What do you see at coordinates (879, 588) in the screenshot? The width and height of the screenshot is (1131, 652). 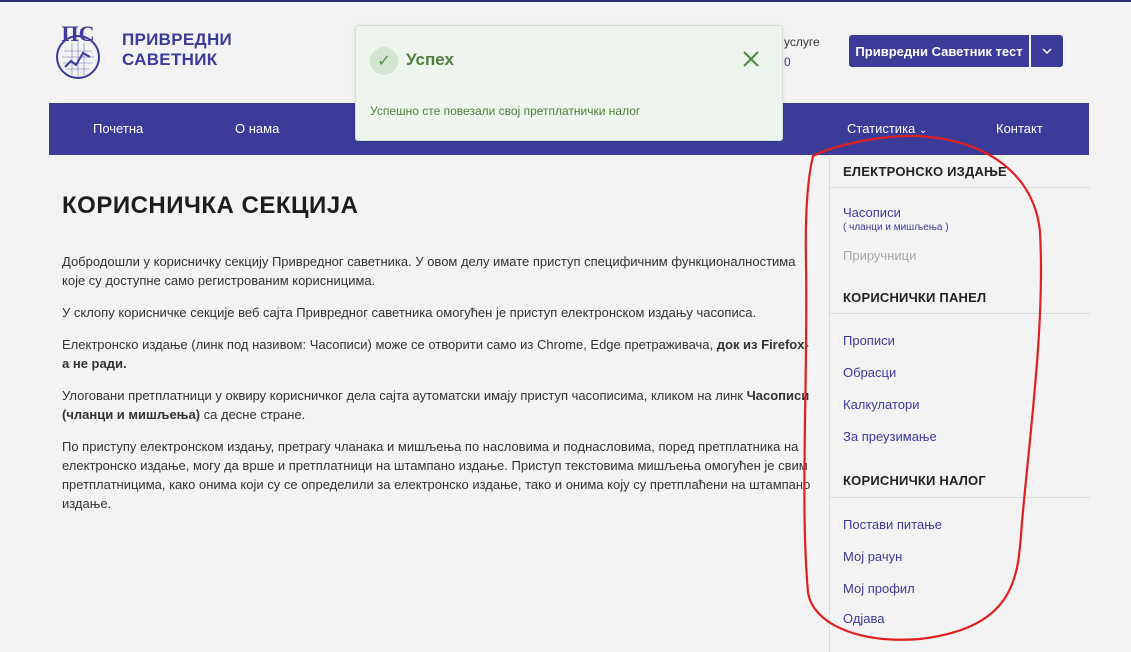 I see `sidebar-link-my-profile: Мој профил` at bounding box center [879, 588].